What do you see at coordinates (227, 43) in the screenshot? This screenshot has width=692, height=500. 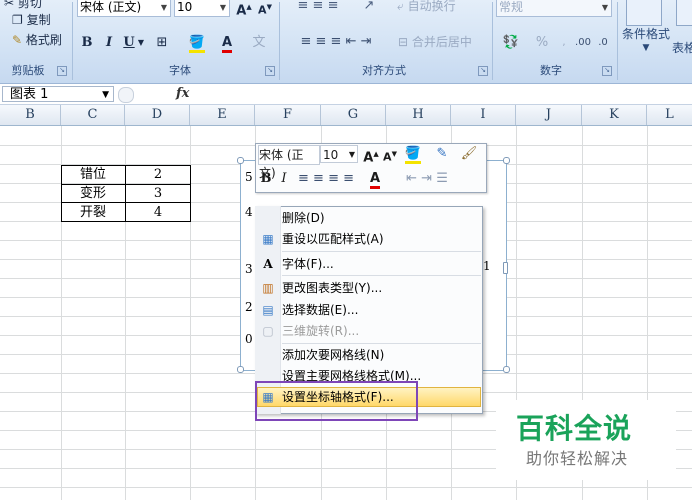 I see `font-color-icon: A` at bounding box center [227, 43].